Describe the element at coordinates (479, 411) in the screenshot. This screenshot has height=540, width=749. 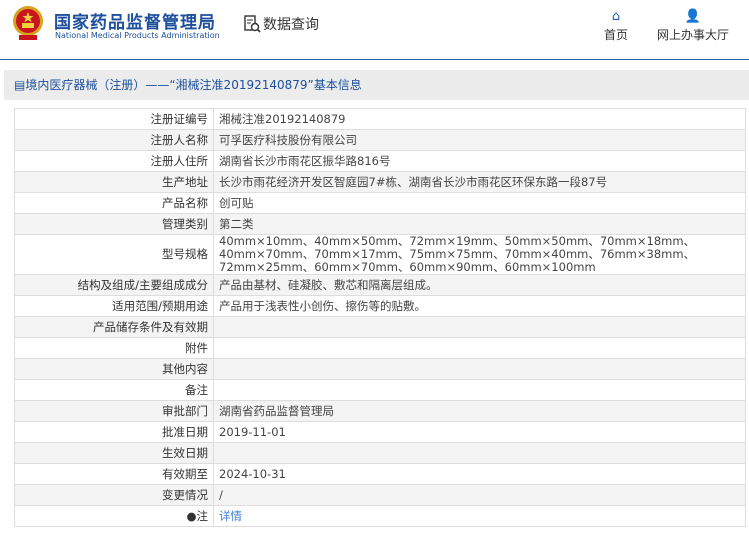
I see `row-value: 湖南省药品监督管理局` at that location.